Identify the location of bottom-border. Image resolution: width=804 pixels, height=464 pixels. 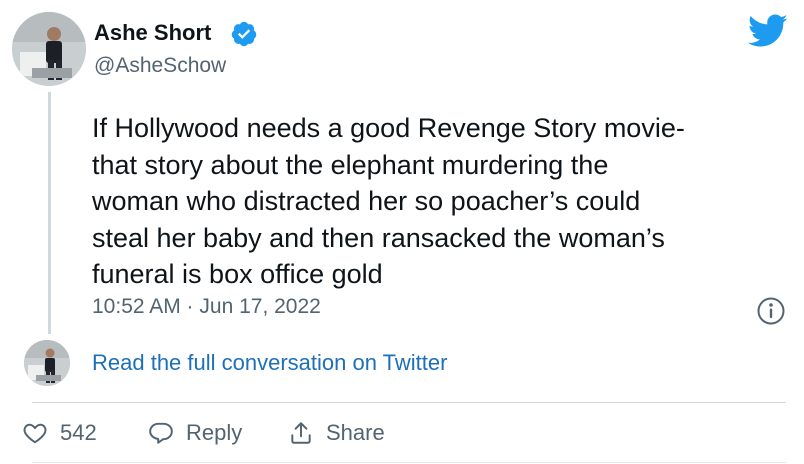
(409, 462).